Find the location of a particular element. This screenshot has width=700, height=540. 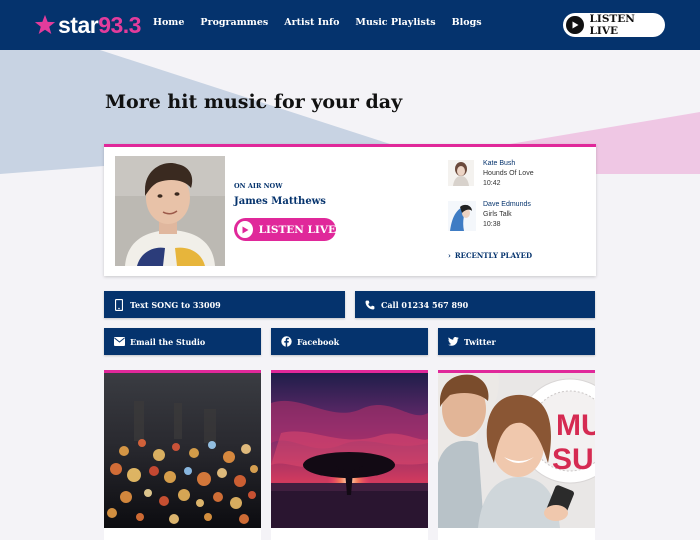

on-air-listen-live-label: LISTEN LIVE is located at coordinates (297, 229).